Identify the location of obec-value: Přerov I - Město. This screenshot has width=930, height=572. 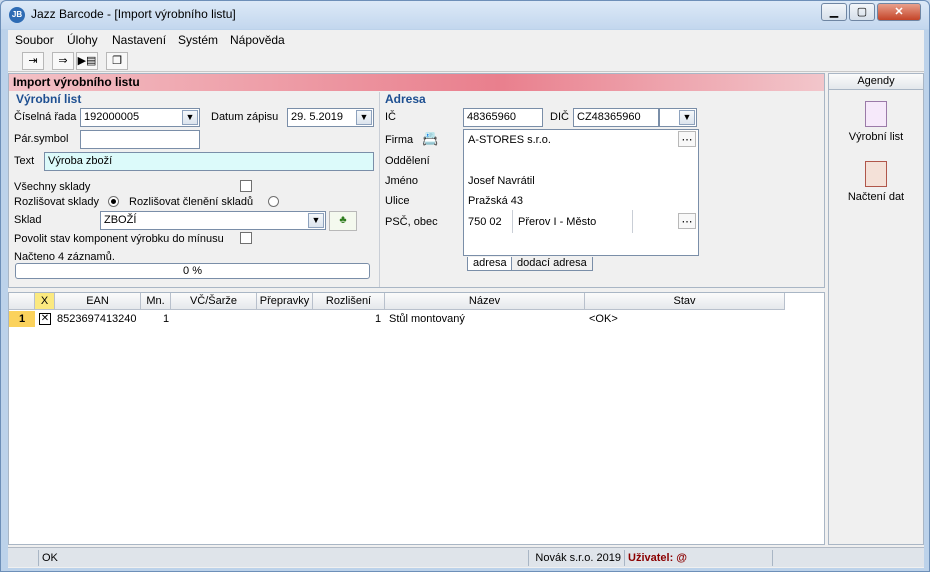
(557, 222).